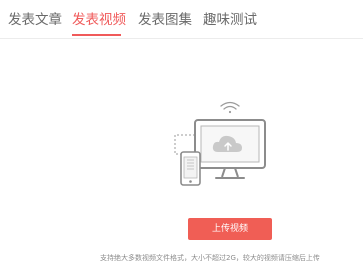  What do you see at coordinates (210, 258) in the screenshot?
I see `upload-hint-text: 支持绝大多数视频文件格式，大小不超过2G，较大的视频请压缩后上传` at bounding box center [210, 258].